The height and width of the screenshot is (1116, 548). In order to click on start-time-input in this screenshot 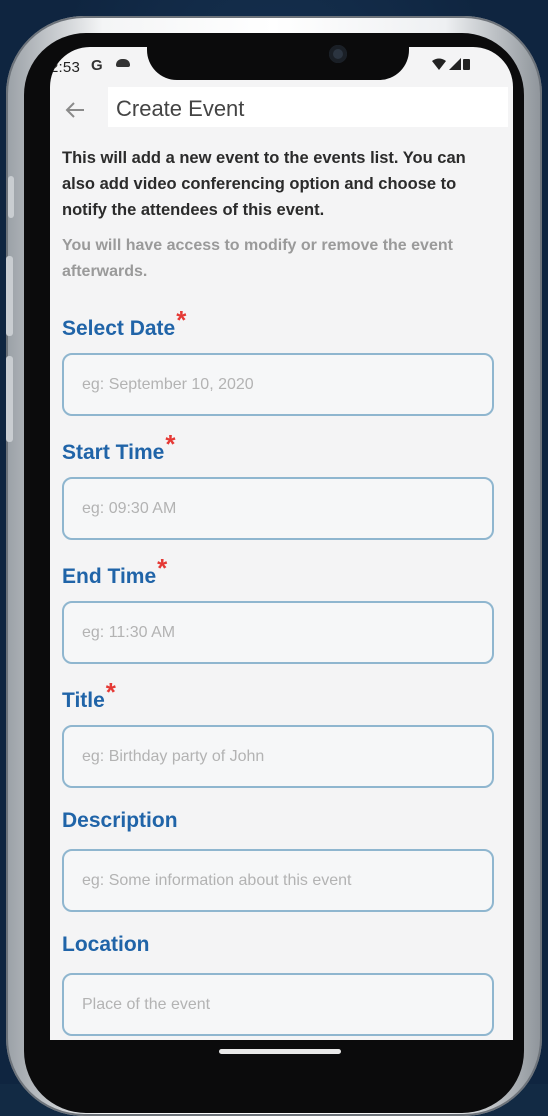, I will do `click(278, 508)`.